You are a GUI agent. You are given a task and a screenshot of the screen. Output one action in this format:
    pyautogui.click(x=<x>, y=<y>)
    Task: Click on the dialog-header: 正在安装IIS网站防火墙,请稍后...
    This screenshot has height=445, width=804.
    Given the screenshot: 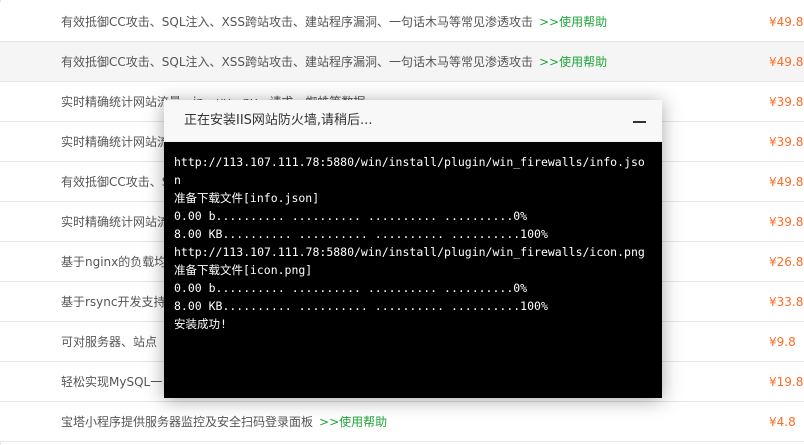 What is the action you would take?
    pyautogui.click(x=413, y=121)
    